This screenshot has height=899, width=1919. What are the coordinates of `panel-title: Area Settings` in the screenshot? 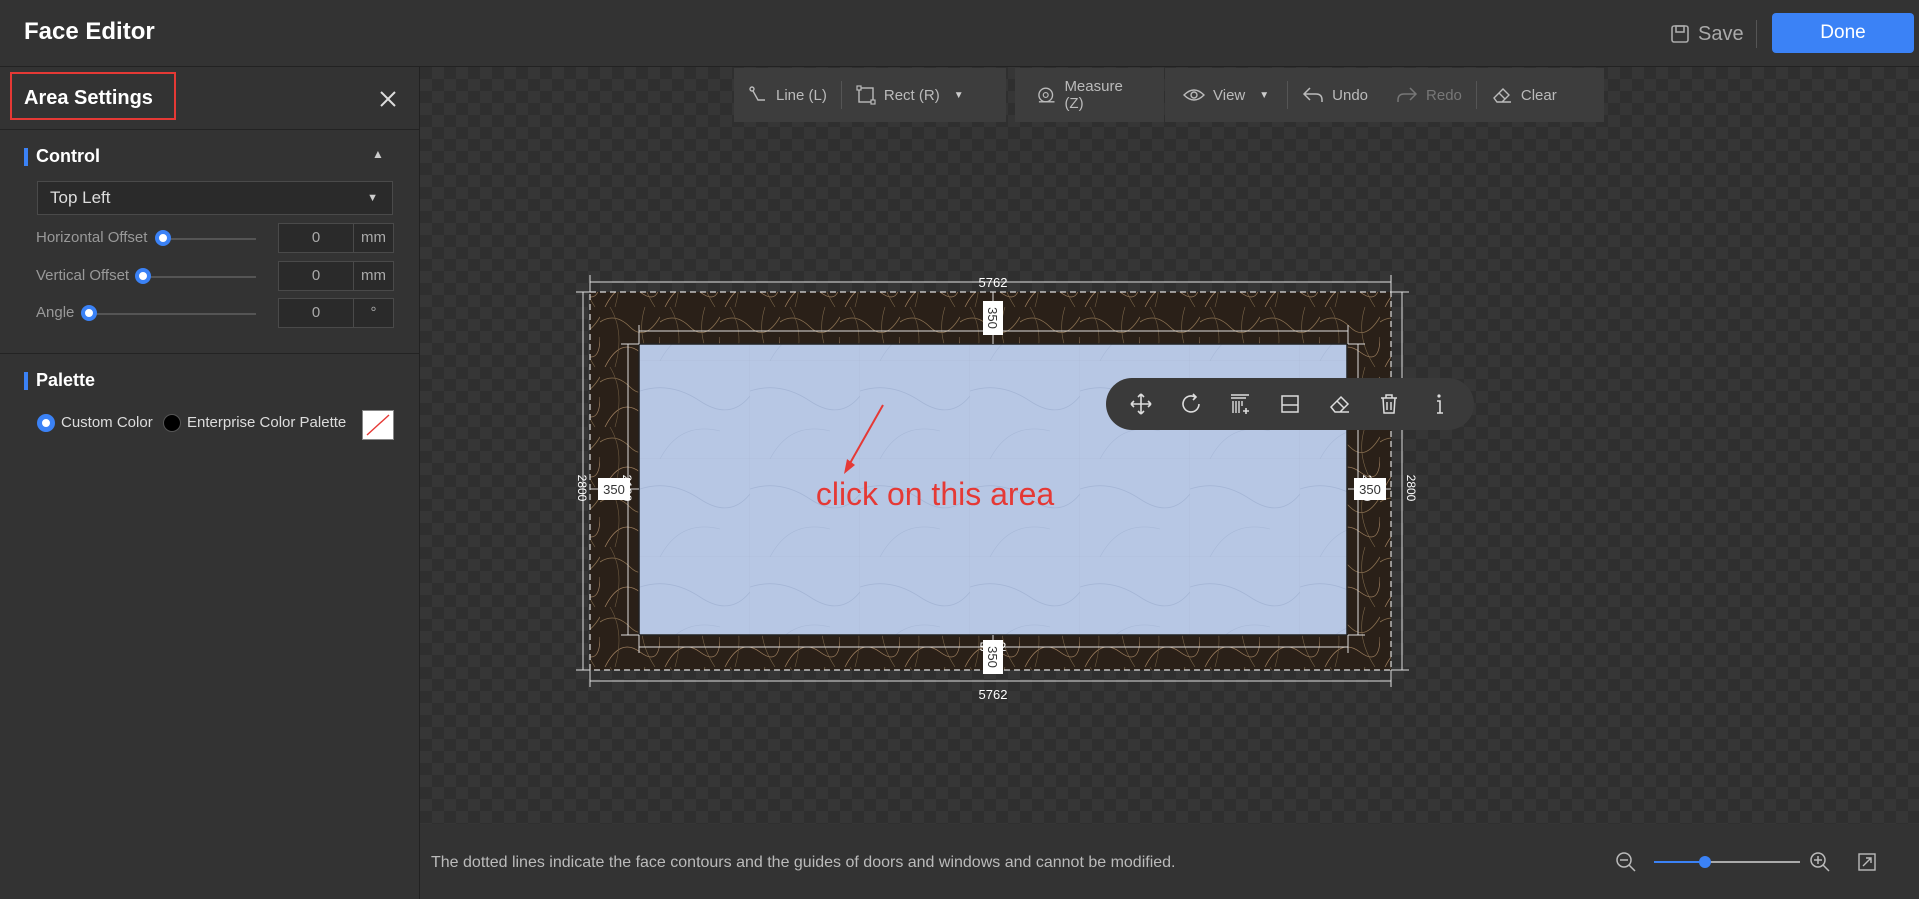 It's located at (88, 98).